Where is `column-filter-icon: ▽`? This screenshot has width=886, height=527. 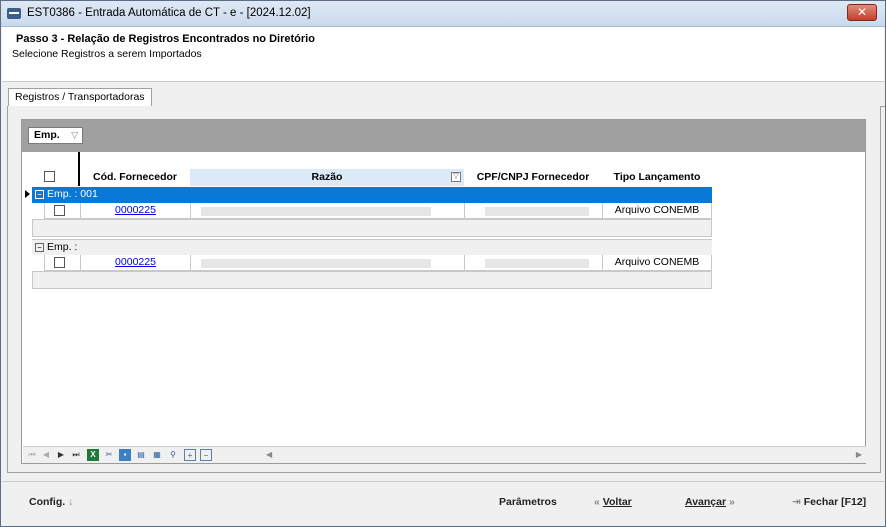 column-filter-icon: ▽ is located at coordinates (456, 177).